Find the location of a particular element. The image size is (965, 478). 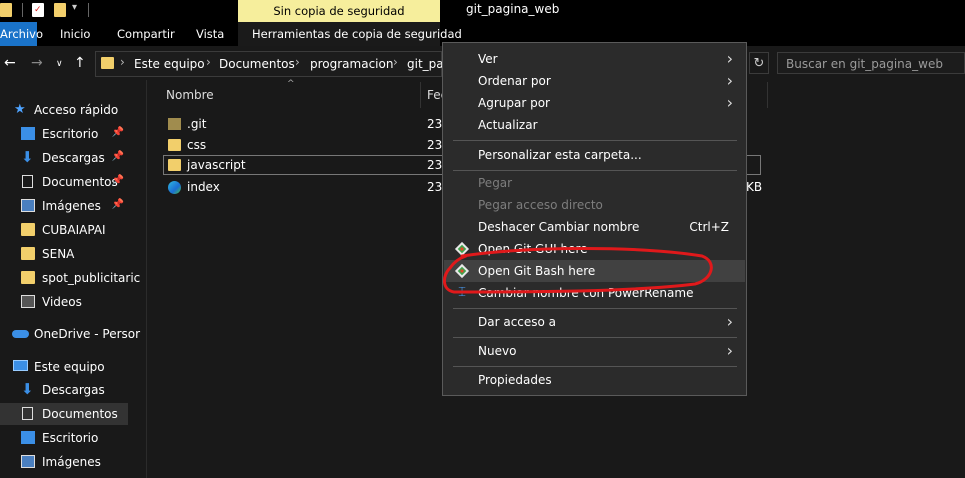

menu-item-label: Agrupar por is located at coordinates (514, 103).